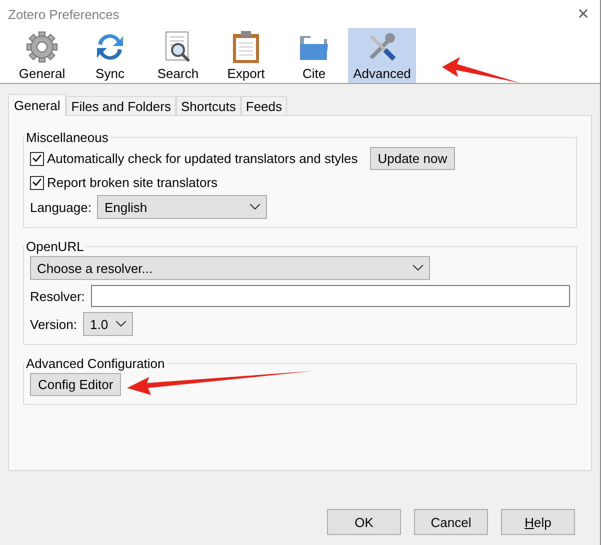 The width and height of the screenshot is (601, 545). What do you see at coordinates (132, 182) in the screenshot?
I see `checkbox-label: Report broken site translators` at bounding box center [132, 182].